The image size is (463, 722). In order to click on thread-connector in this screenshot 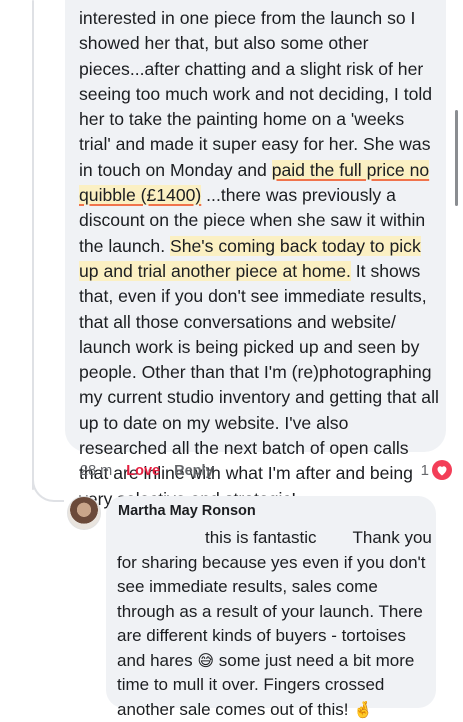, I will do `click(48, 486)`.